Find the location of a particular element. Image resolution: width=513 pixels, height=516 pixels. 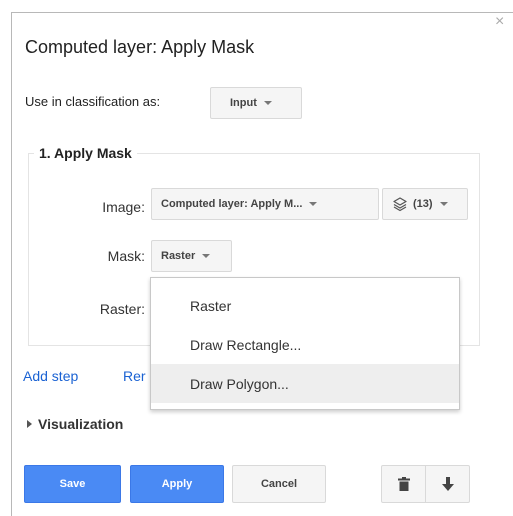

mask-select: Raster is located at coordinates (191, 256).